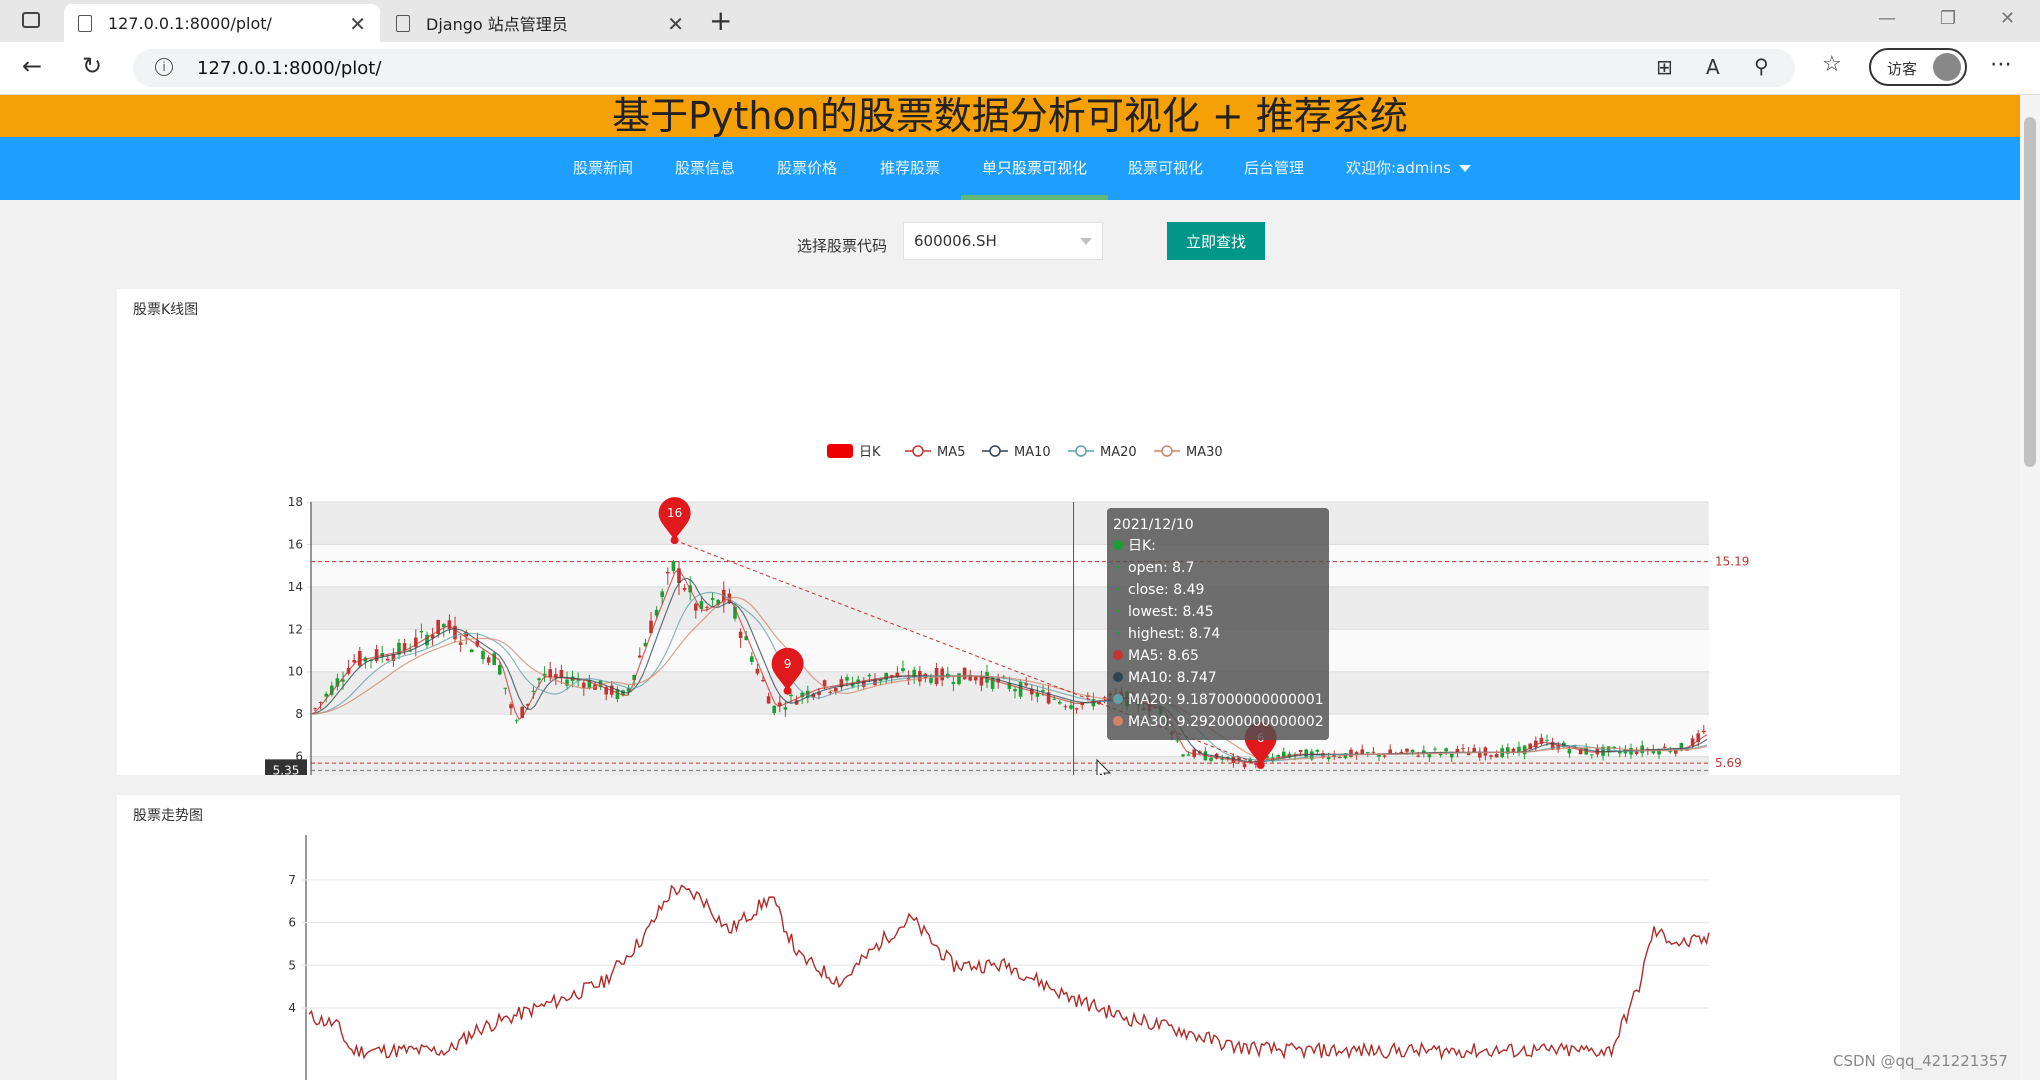 The height and width of the screenshot is (1080, 2040). I want to click on nav-item-visualization: 股票可视化, so click(1165, 168).